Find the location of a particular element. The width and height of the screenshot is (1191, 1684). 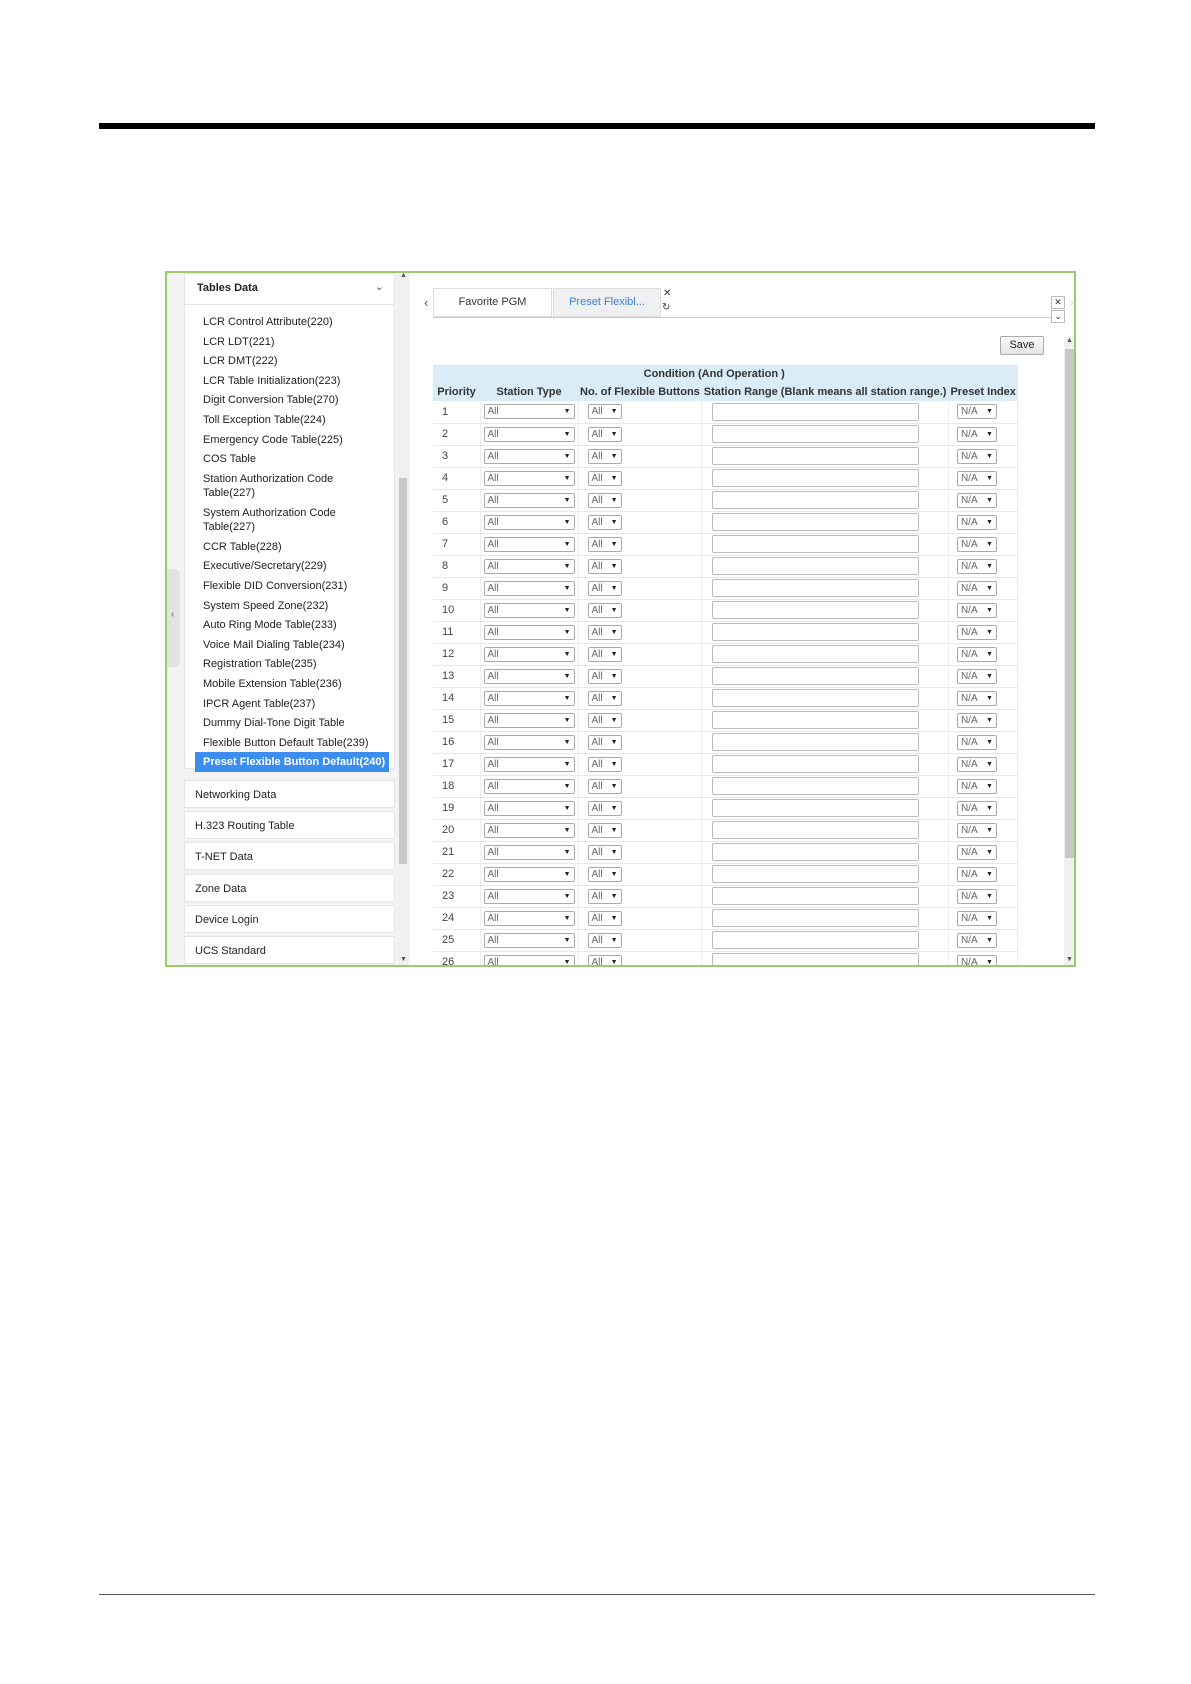

sidebar-item: Executive/Secretary(229) is located at coordinates (295, 566).